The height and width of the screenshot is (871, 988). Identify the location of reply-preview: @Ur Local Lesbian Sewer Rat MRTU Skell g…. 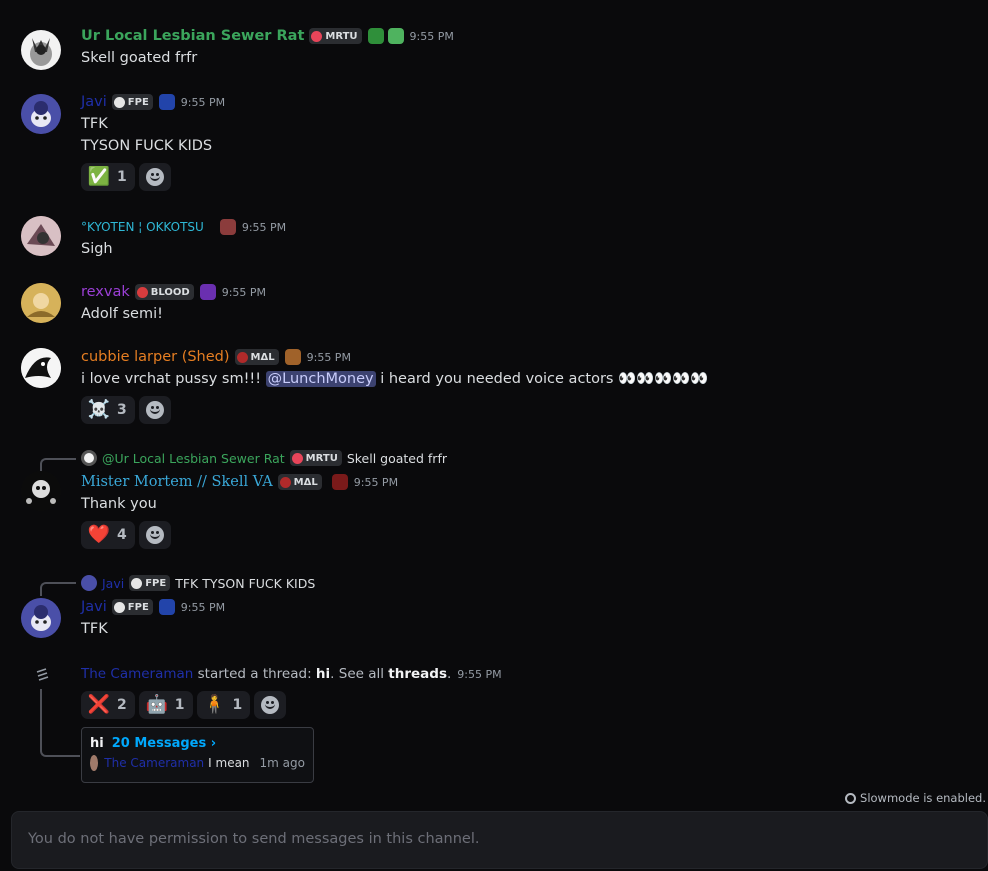
(264, 458).